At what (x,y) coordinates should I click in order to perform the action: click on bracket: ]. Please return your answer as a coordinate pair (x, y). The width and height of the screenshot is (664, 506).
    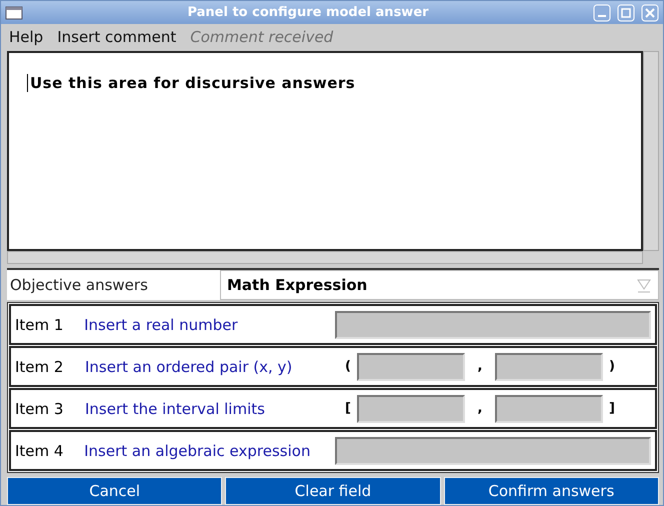
    Looking at the image, I should click on (612, 408).